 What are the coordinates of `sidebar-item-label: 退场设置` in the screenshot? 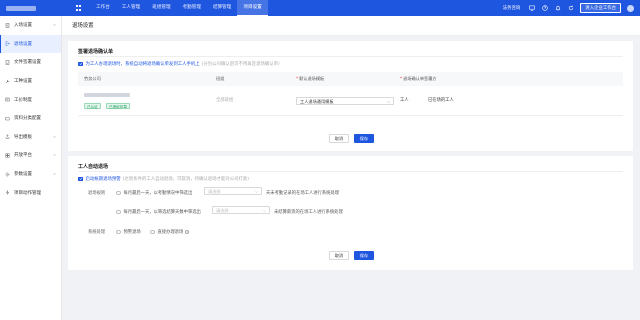 It's located at (23, 44).